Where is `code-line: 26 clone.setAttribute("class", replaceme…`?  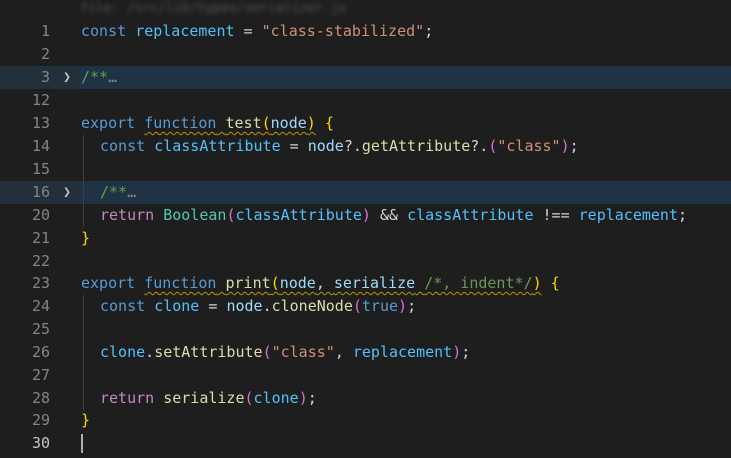
code-line: 26 clone.setAttribute("class", replaceme… is located at coordinates (365, 352).